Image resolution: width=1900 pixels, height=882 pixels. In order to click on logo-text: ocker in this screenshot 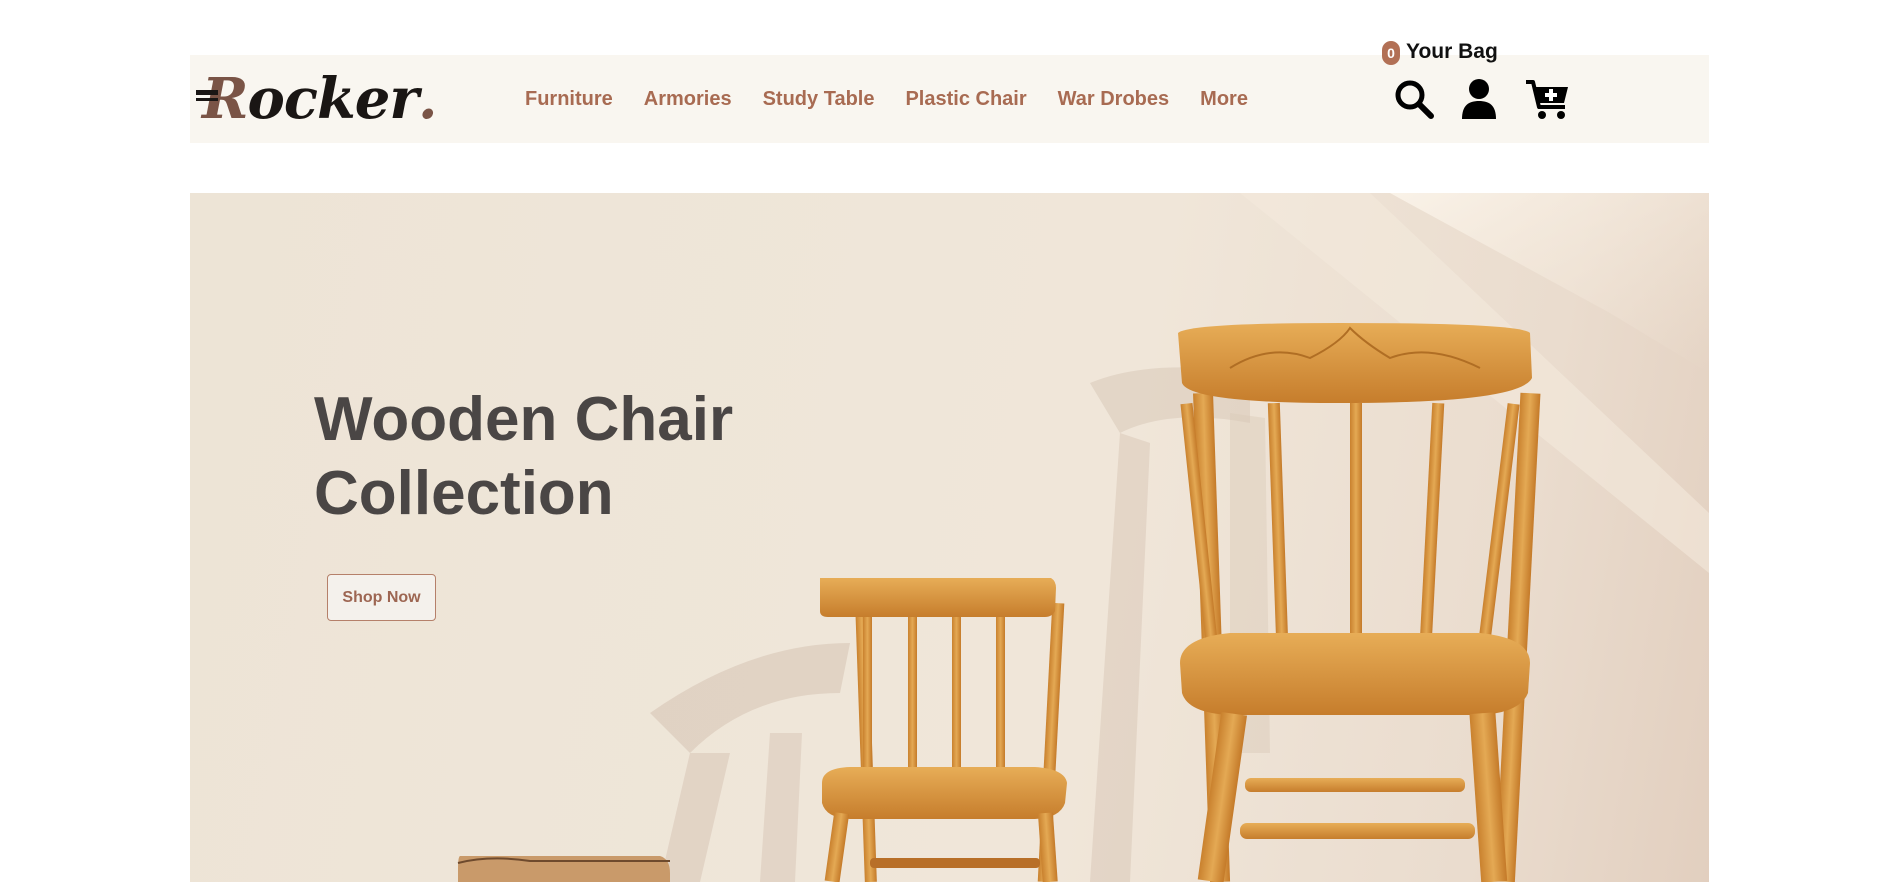, I will do `click(333, 99)`.